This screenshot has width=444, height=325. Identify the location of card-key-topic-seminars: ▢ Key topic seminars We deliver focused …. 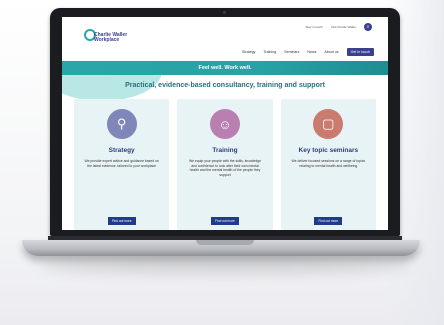
(328, 164).